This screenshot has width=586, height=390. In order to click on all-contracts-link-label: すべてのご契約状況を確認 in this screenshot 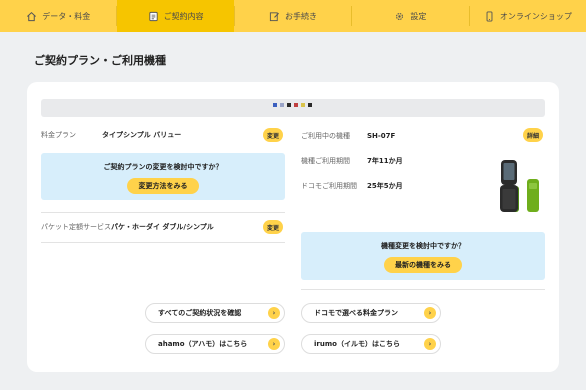, I will do `click(200, 313)`.